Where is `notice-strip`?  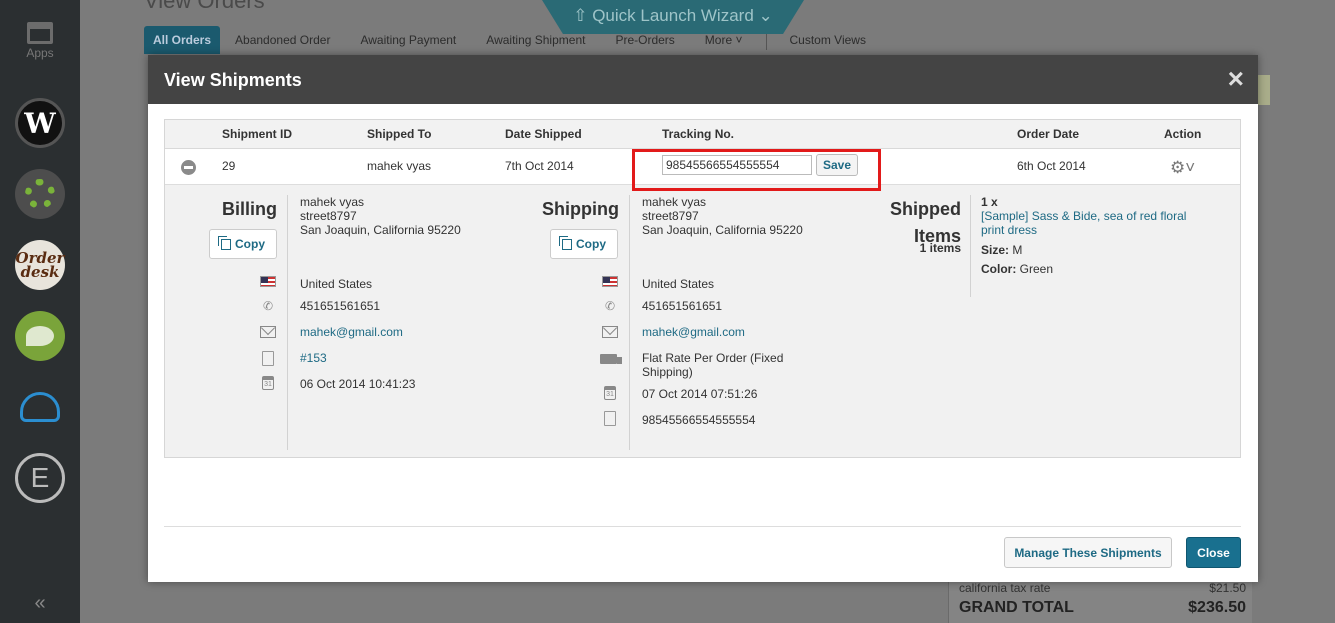 notice-strip is located at coordinates (1264, 90).